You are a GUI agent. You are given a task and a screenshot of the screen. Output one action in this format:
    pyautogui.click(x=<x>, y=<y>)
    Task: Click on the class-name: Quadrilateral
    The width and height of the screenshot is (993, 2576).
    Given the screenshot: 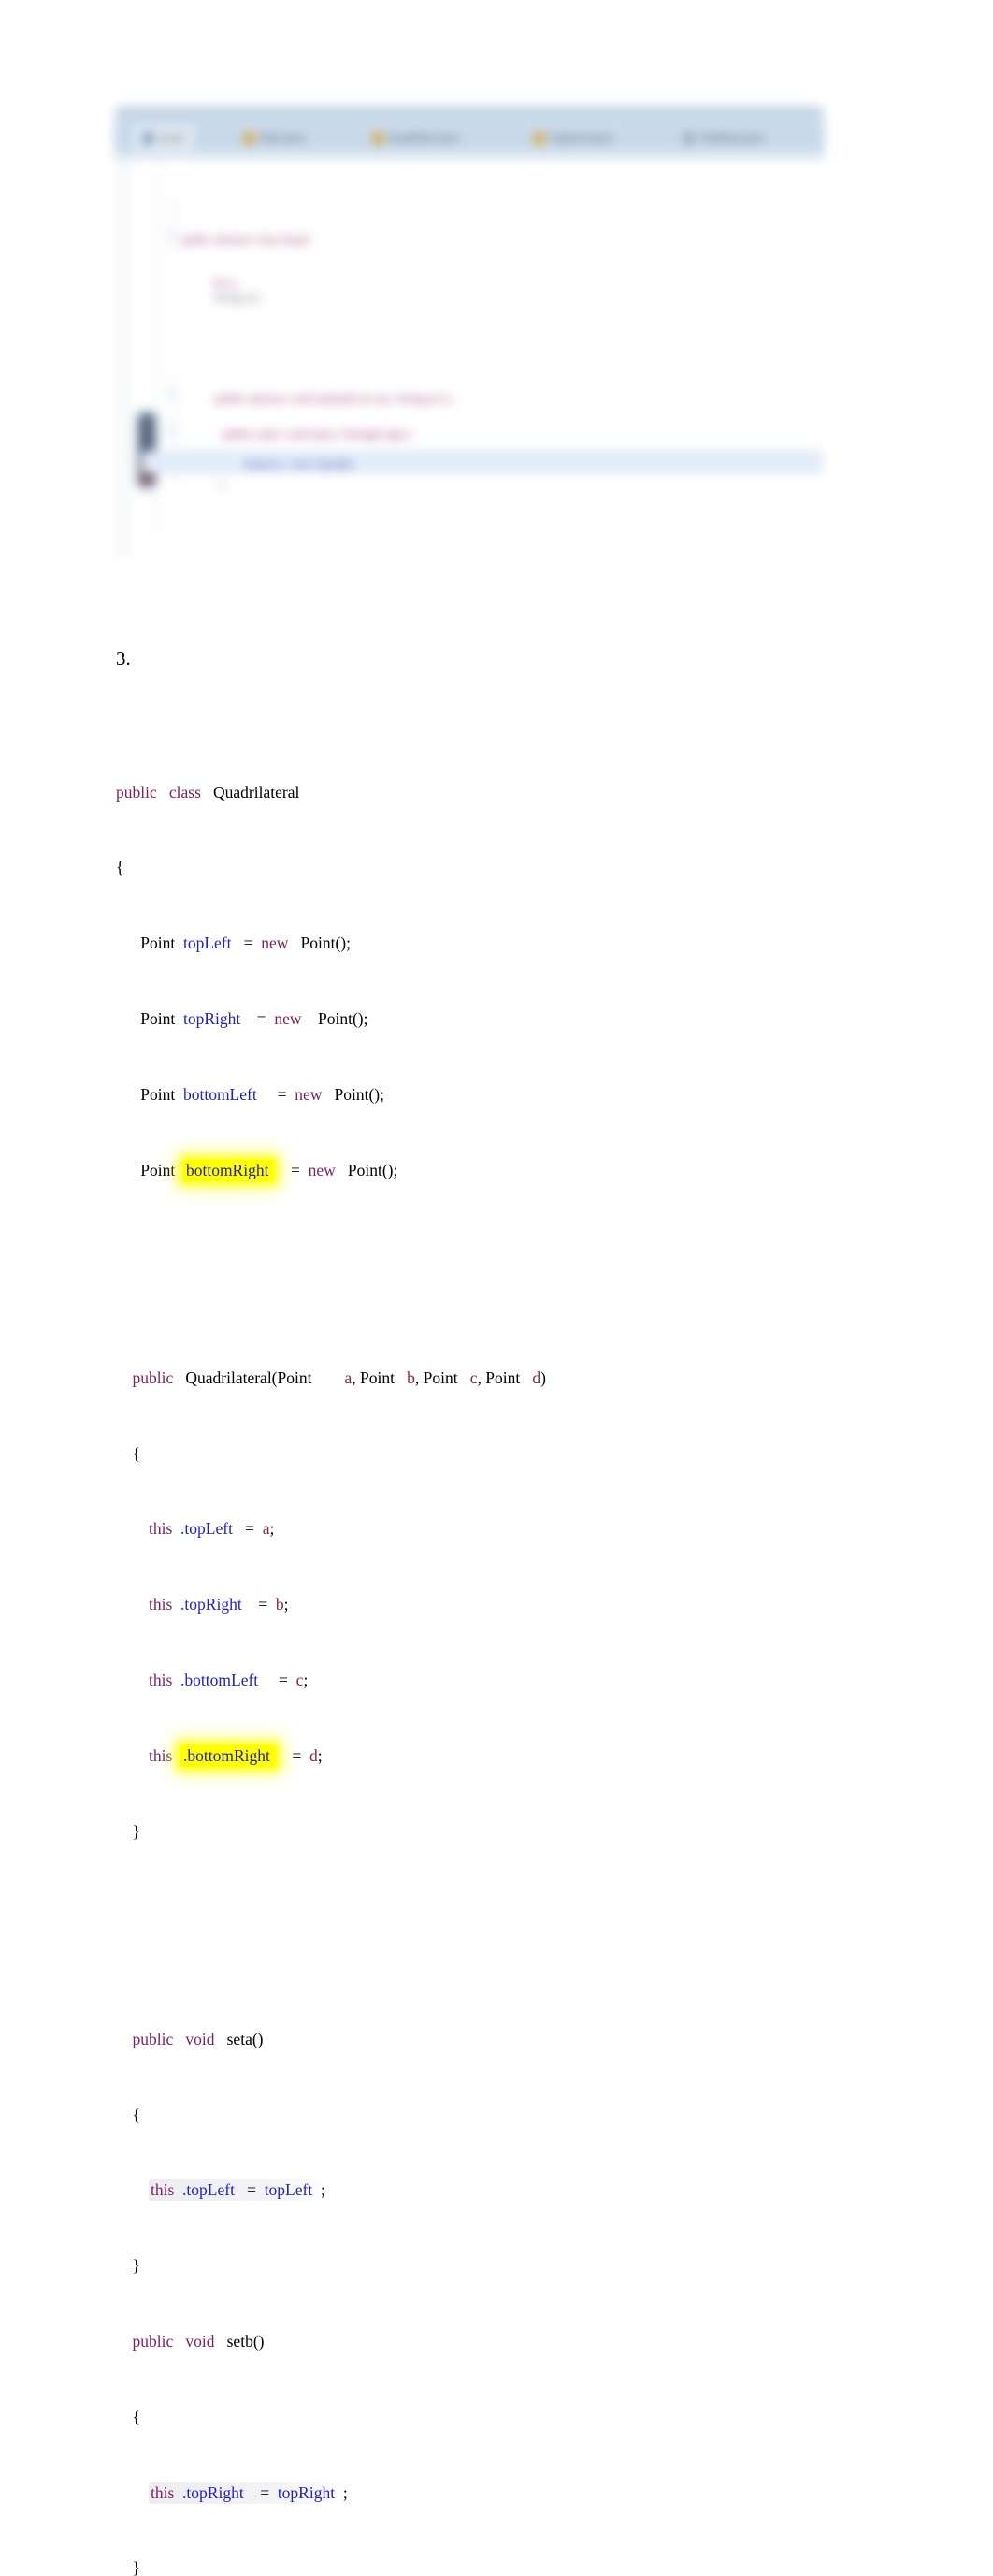 What is the action you would take?
    pyautogui.click(x=256, y=792)
    